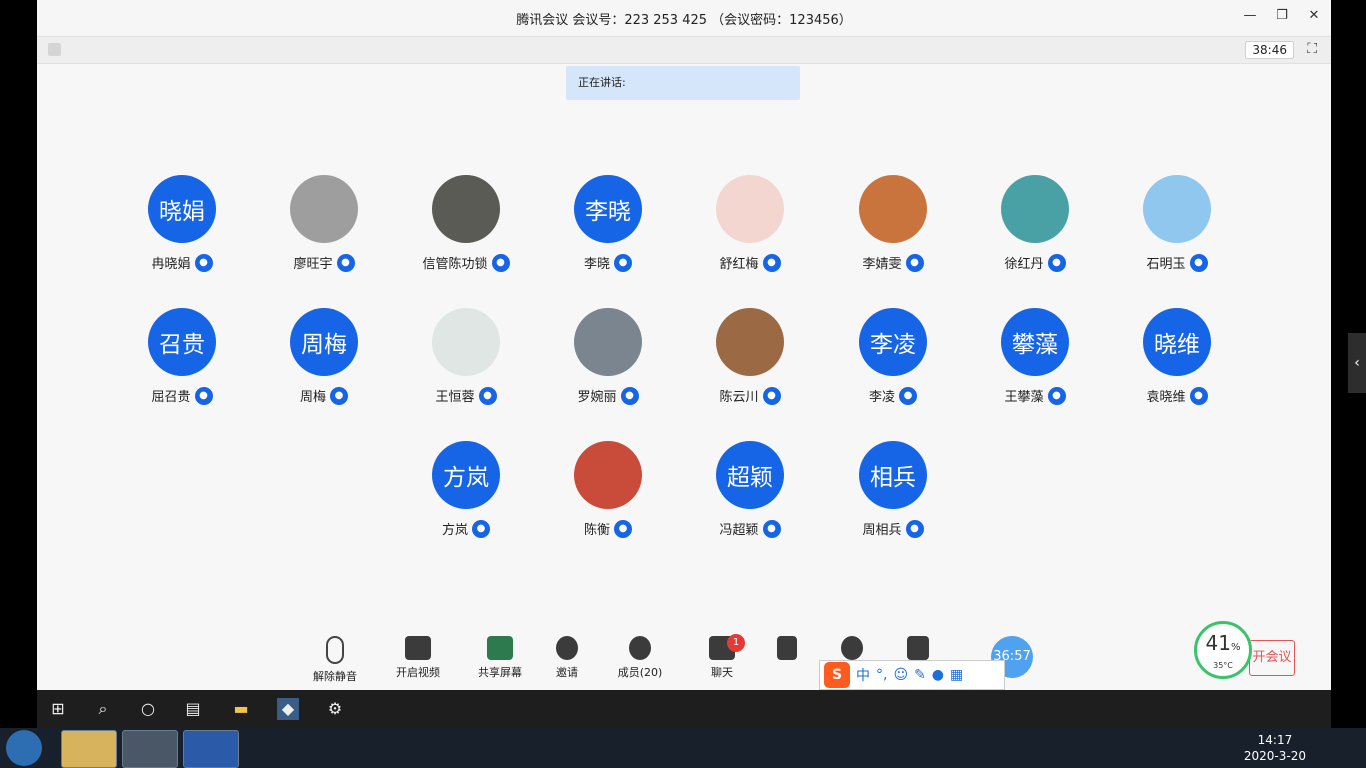 Image resolution: width=1366 pixels, height=768 pixels. Describe the element at coordinates (750, 491) in the screenshot. I see `participant-tile: 超颖 冯超颖 ●` at that location.